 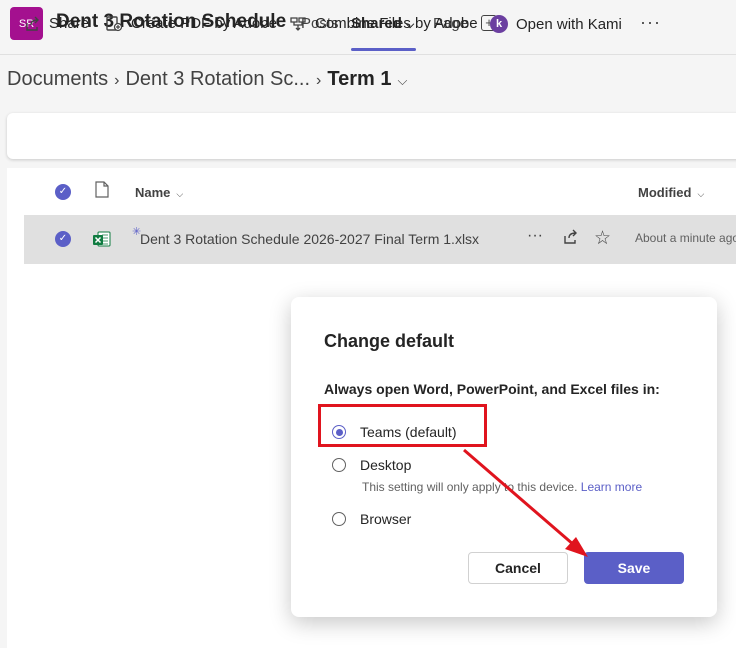 What do you see at coordinates (359, 79) in the screenshot?
I see `breadcrumb-current: Term 1` at bounding box center [359, 79].